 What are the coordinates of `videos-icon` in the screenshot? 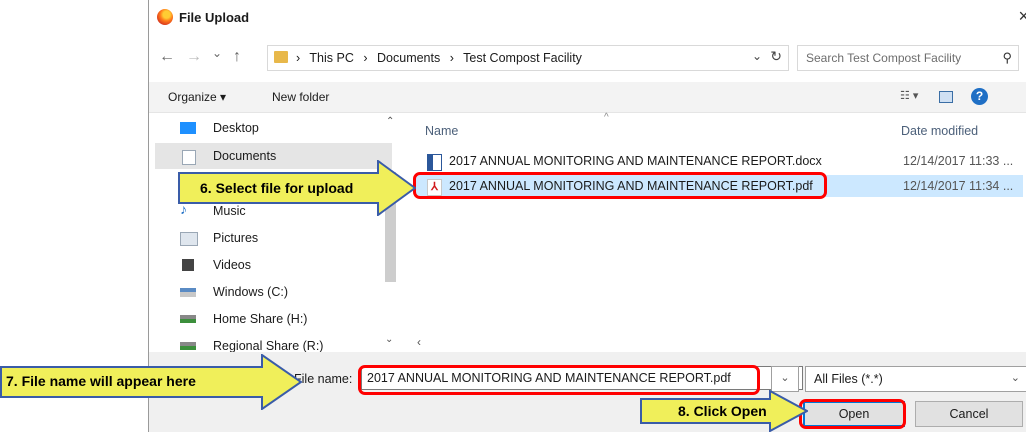 It's located at (188, 265).